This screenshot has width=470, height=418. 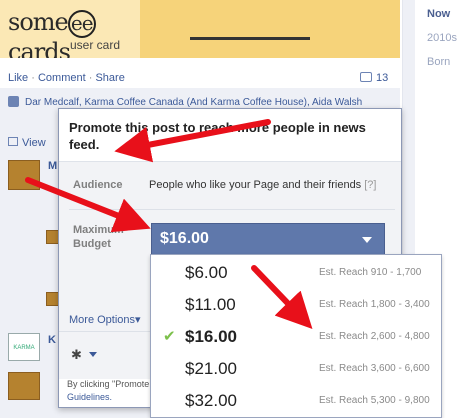 I want to click on budget-option-amount: $6.00, so click(x=206, y=272).